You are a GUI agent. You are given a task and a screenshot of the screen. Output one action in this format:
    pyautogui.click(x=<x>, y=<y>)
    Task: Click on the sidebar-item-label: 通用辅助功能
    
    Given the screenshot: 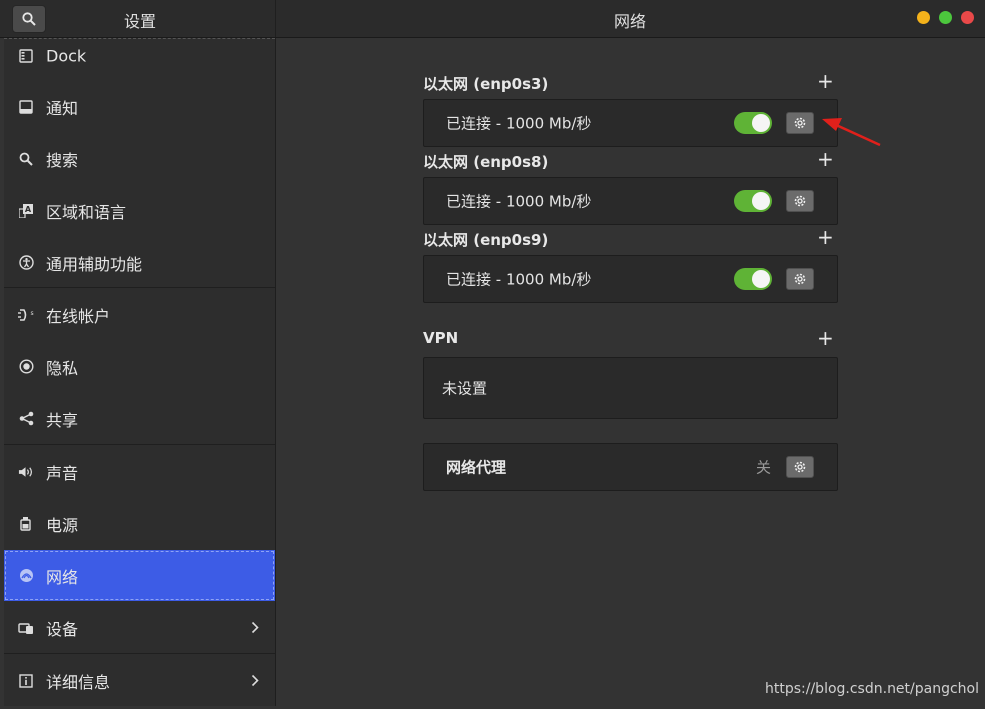 What is the action you would take?
    pyautogui.click(x=94, y=264)
    